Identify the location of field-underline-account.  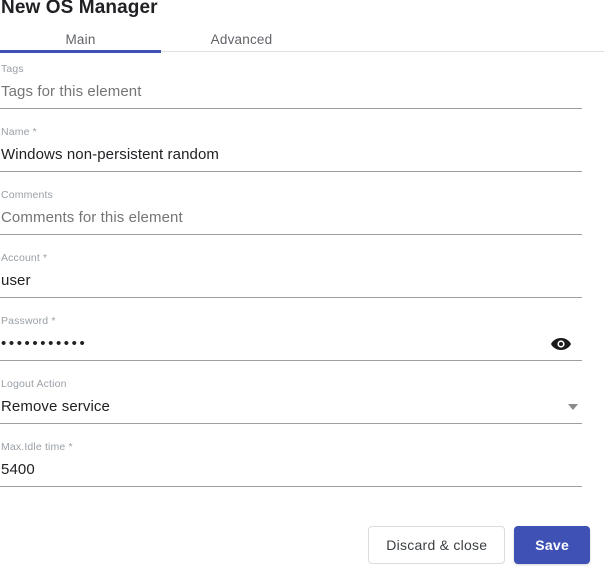
(291, 297).